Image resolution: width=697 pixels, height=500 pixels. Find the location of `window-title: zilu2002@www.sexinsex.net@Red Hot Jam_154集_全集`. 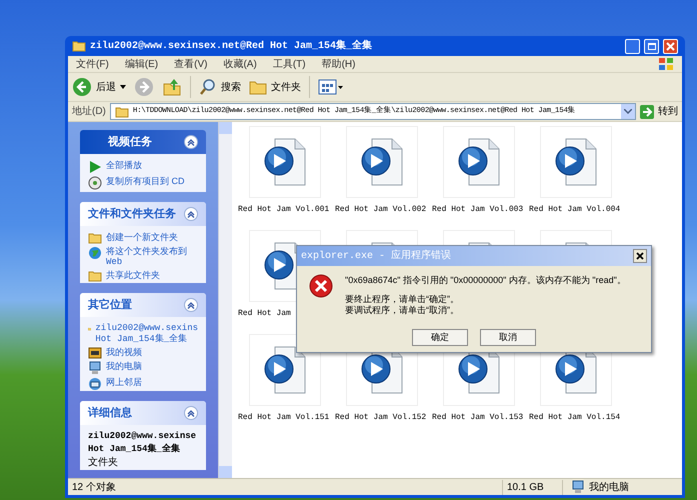

window-title: zilu2002@www.sexinsex.net@Red Hot Jam_154集_全集 is located at coordinates (232, 46).